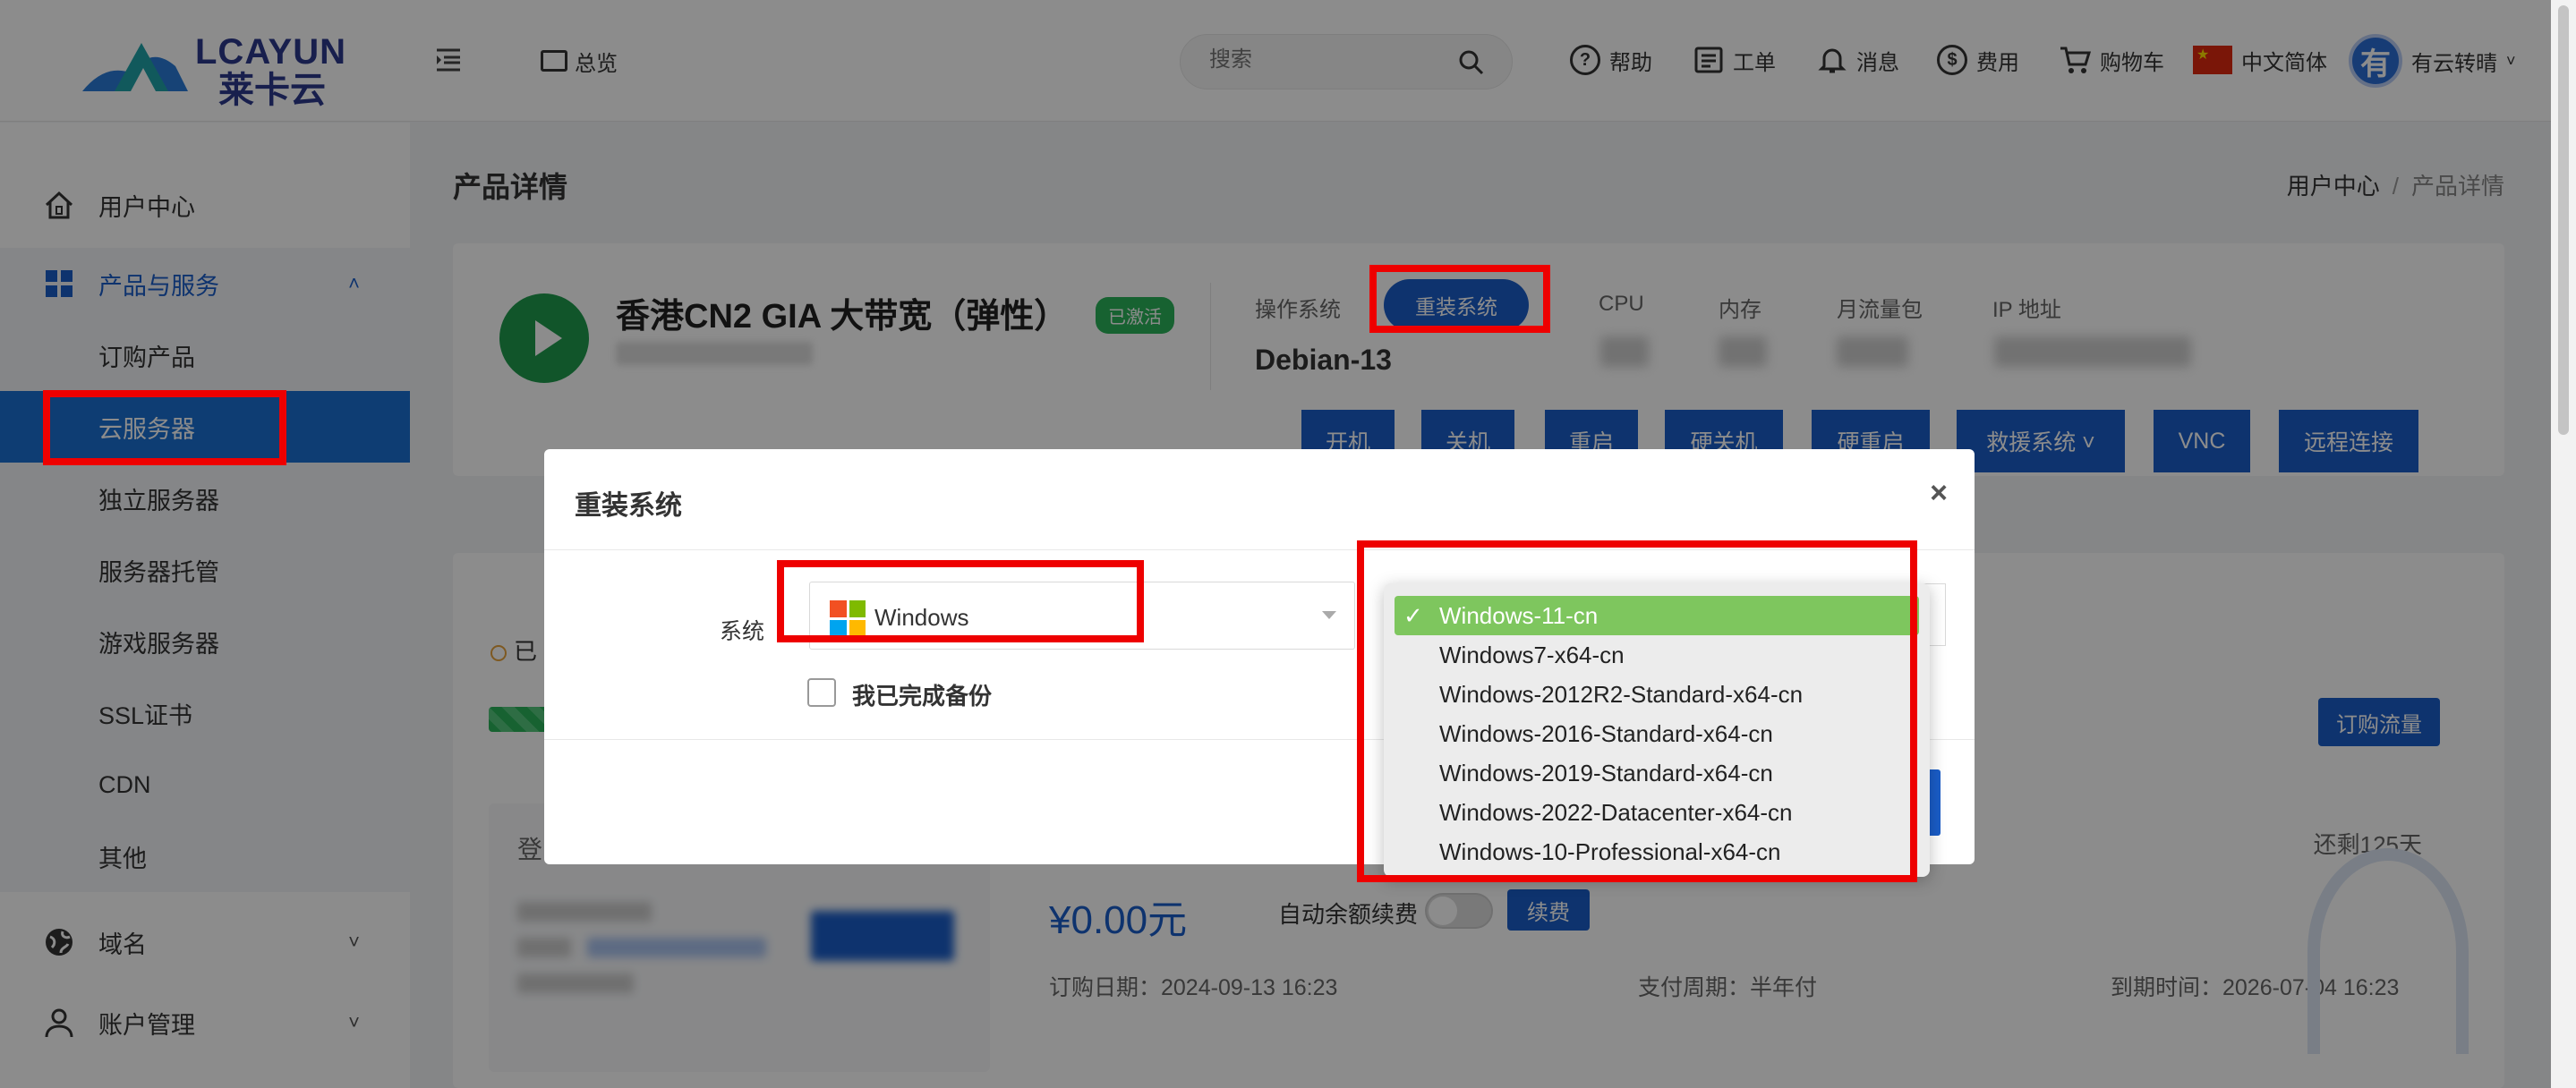 Image resolution: width=2576 pixels, height=1088 pixels. What do you see at coordinates (922, 694) in the screenshot?
I see `backup-checkbox-label: 我已完成备份` at bounding box center [922, 694].